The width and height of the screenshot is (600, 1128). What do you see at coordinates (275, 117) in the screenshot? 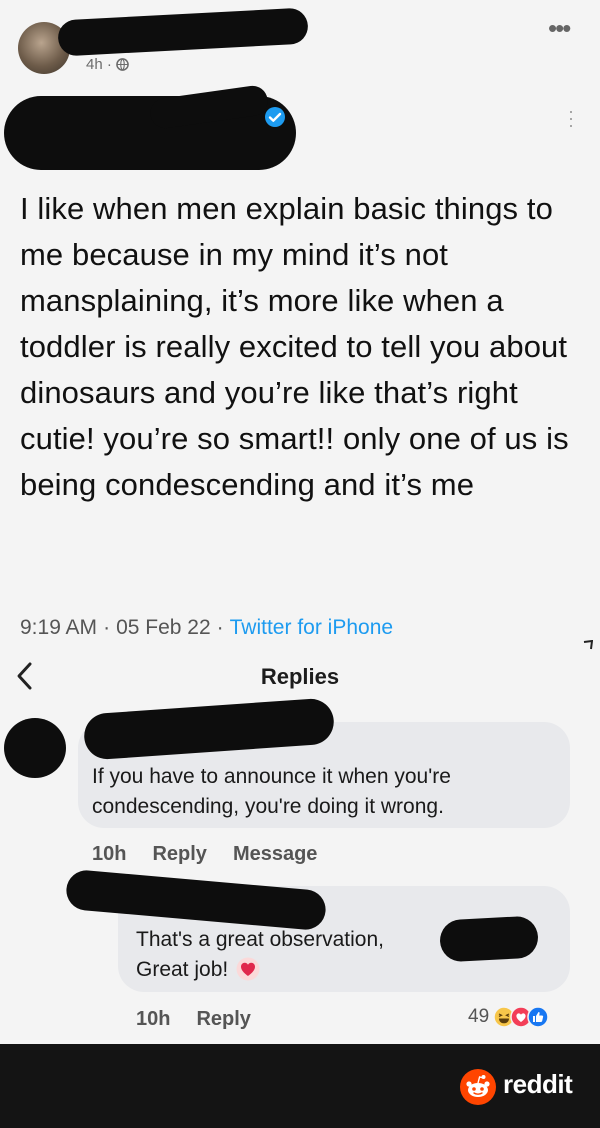
I see `verified-badge-icon` at bounding box center [275, 117].